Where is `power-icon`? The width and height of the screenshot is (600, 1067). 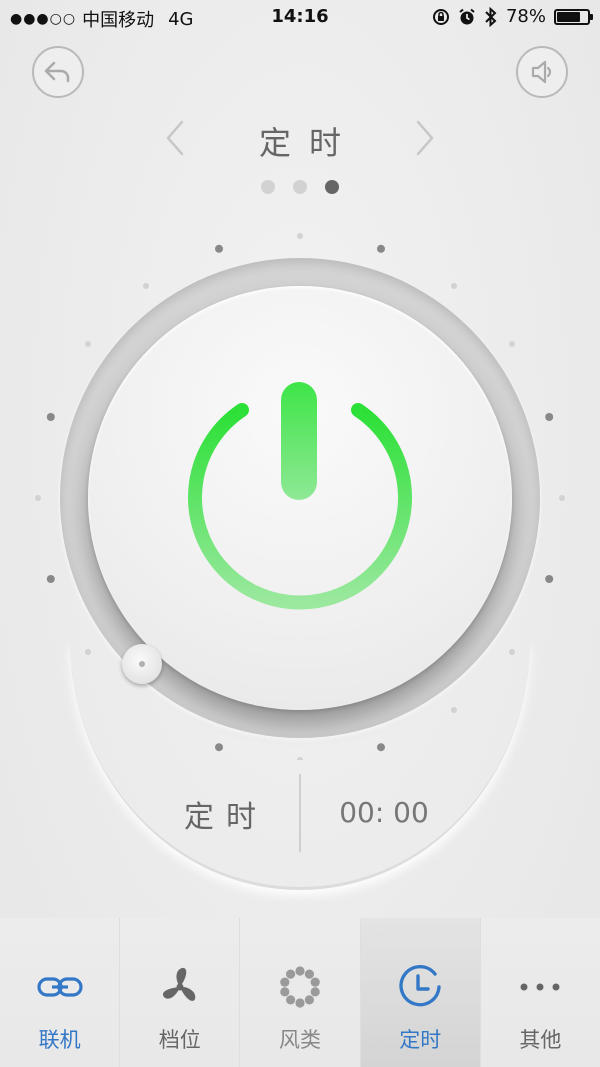
power-icon is located at coordinates (300, 492).